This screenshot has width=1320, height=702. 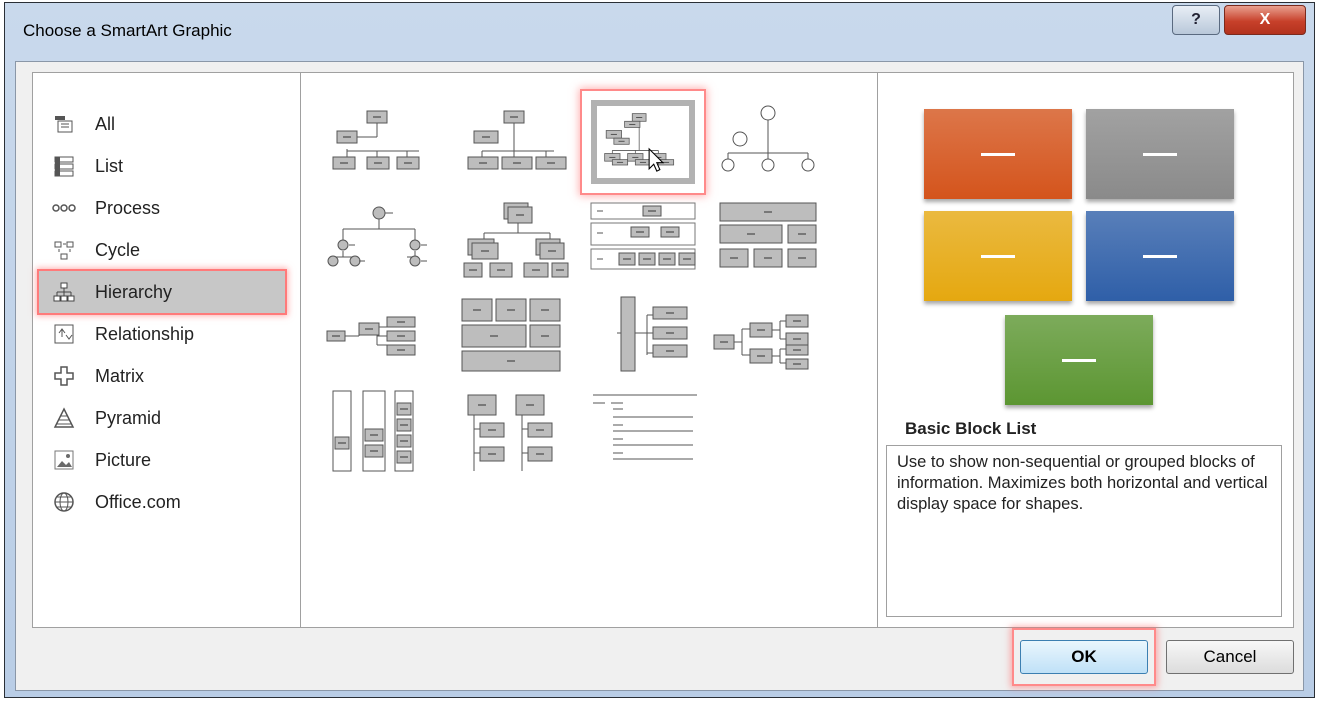 I want to click on table-hierarchy-icon, so click(x=643, y=236).